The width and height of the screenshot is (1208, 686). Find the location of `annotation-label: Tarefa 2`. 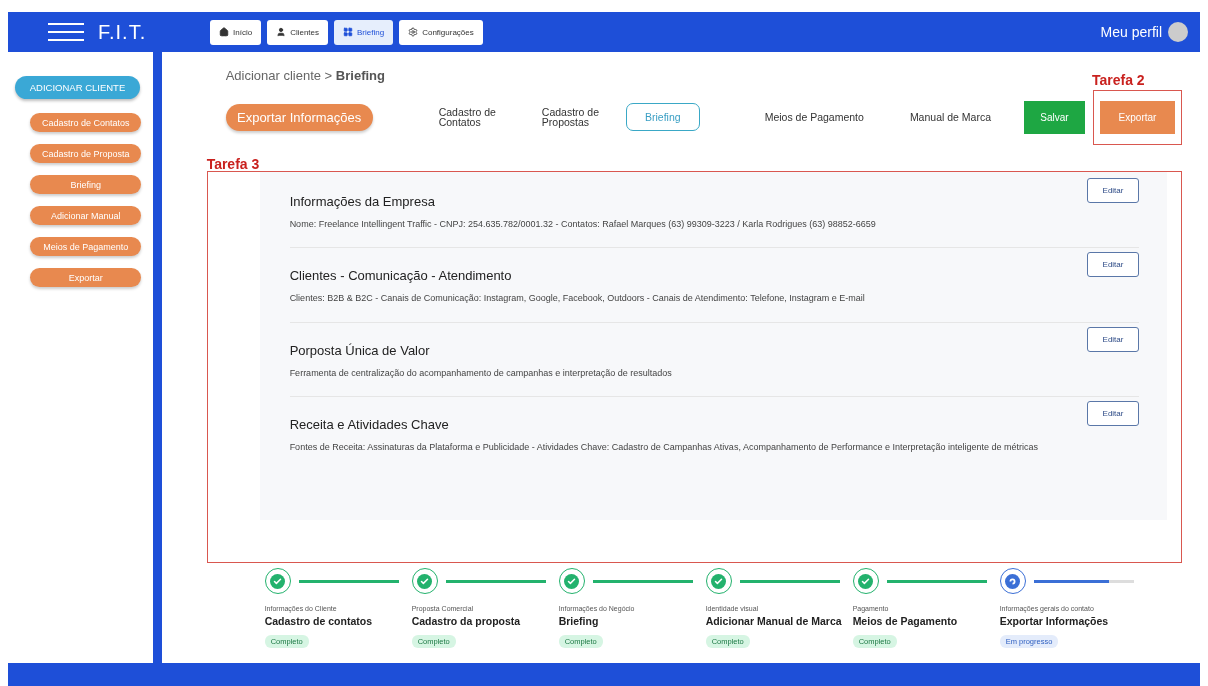

annotation-label: Tarefa 2 is located at coordinates (1118, 79).